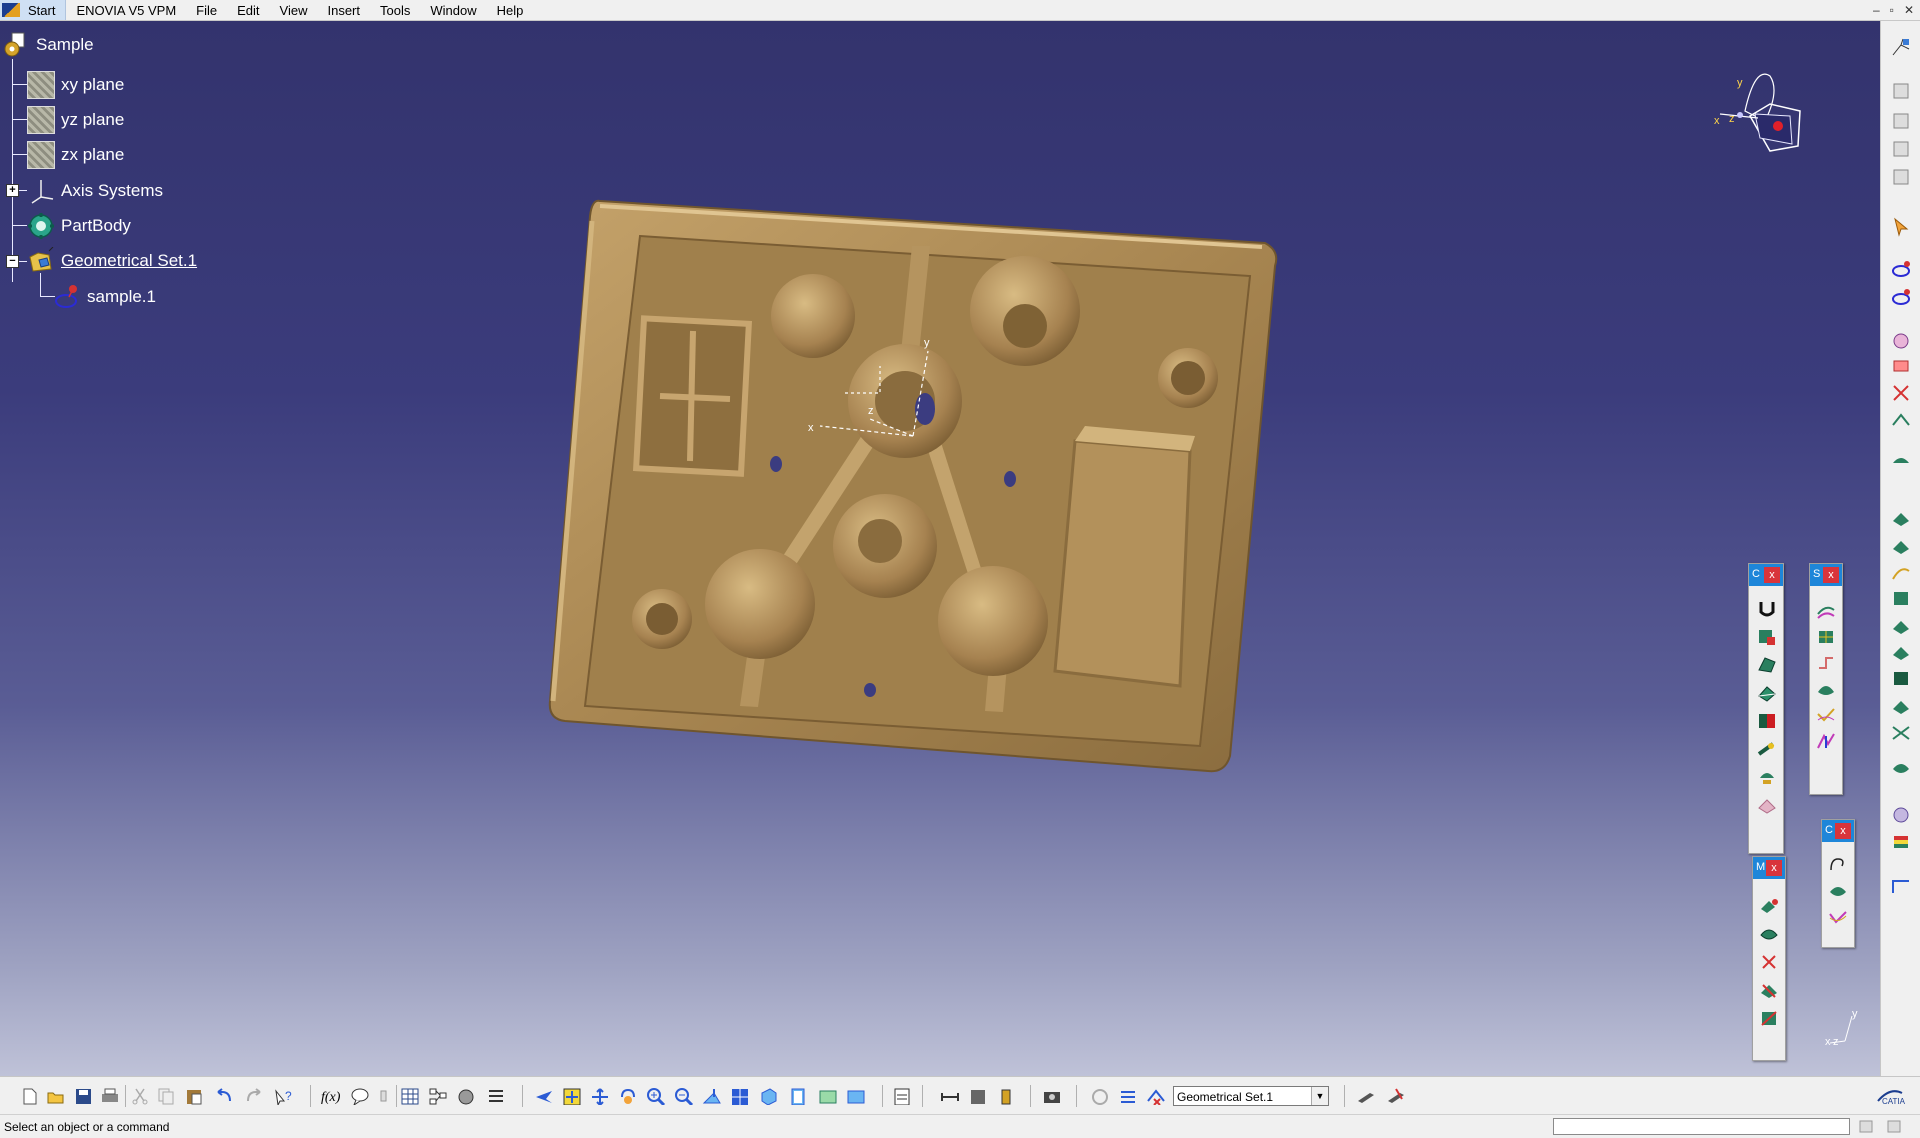  I want to click on shading-icon, so click(798, 1096).